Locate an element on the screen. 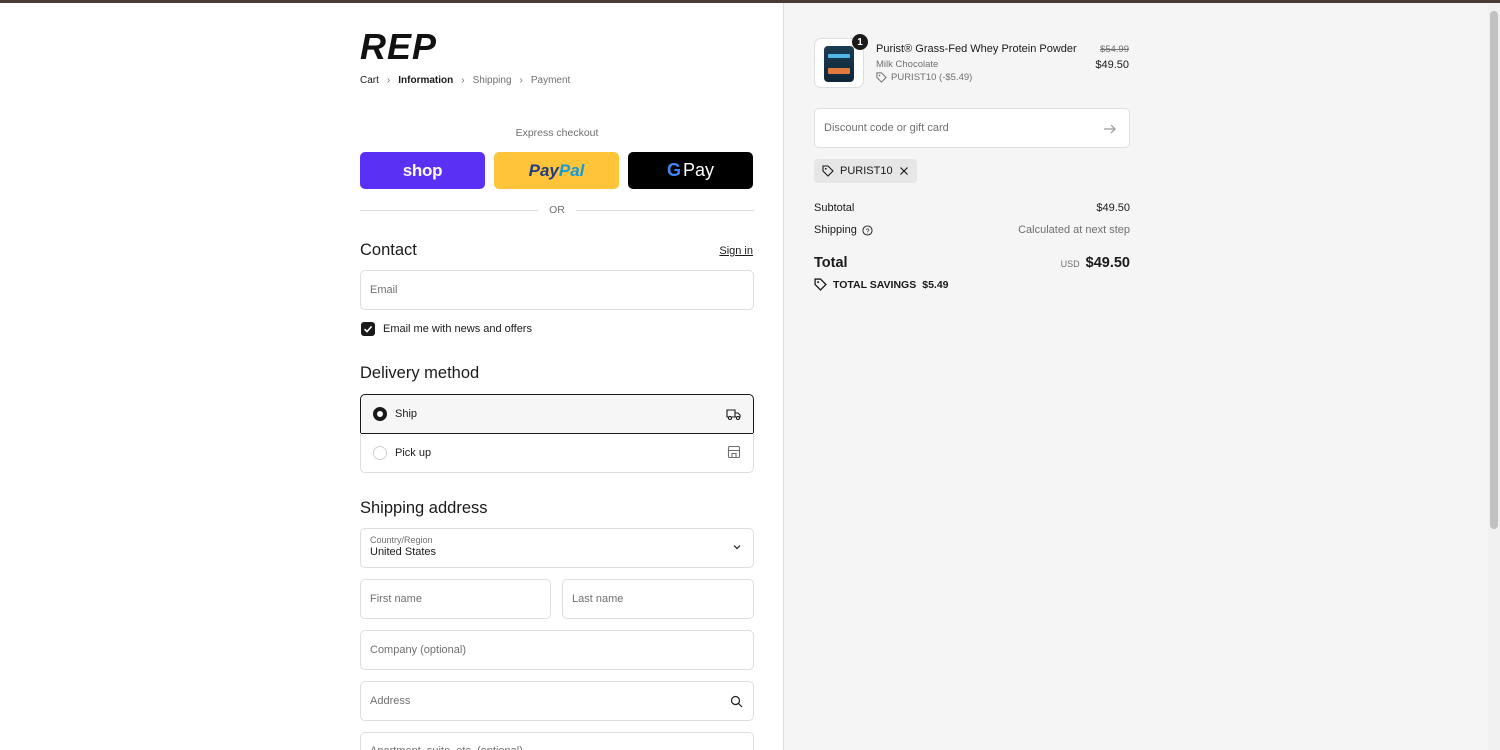 The image size is (1500, 750). page-scrollbar is located at coordinates (1494, 376).